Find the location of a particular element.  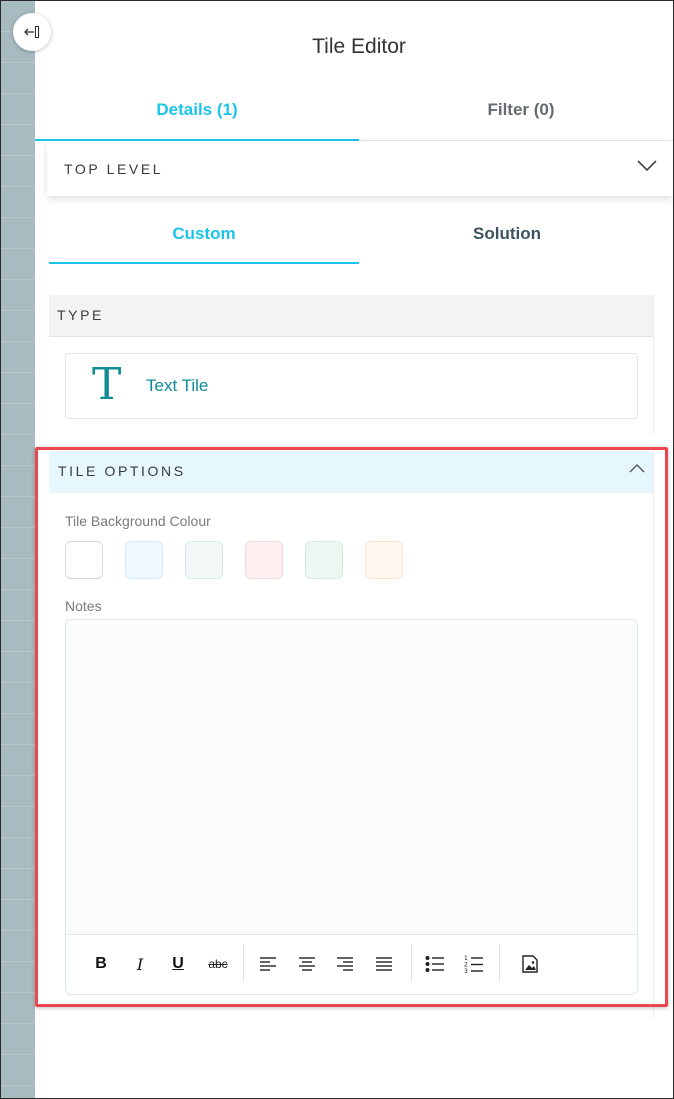

text-tile-label: Text Tile is located at coordinates (177, 385).